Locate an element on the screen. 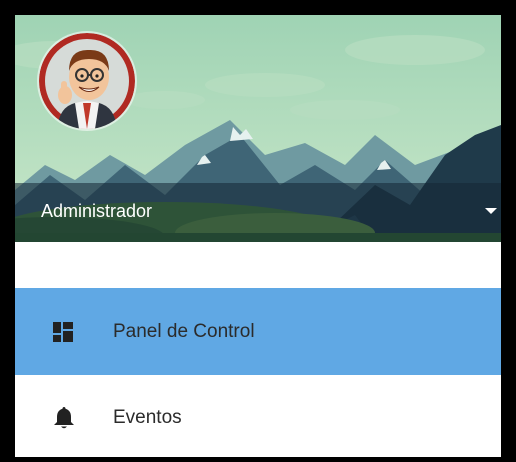 Image resolution: width=516 pixels, height=462 pixels. avatar is located at coordinates (87, 81).